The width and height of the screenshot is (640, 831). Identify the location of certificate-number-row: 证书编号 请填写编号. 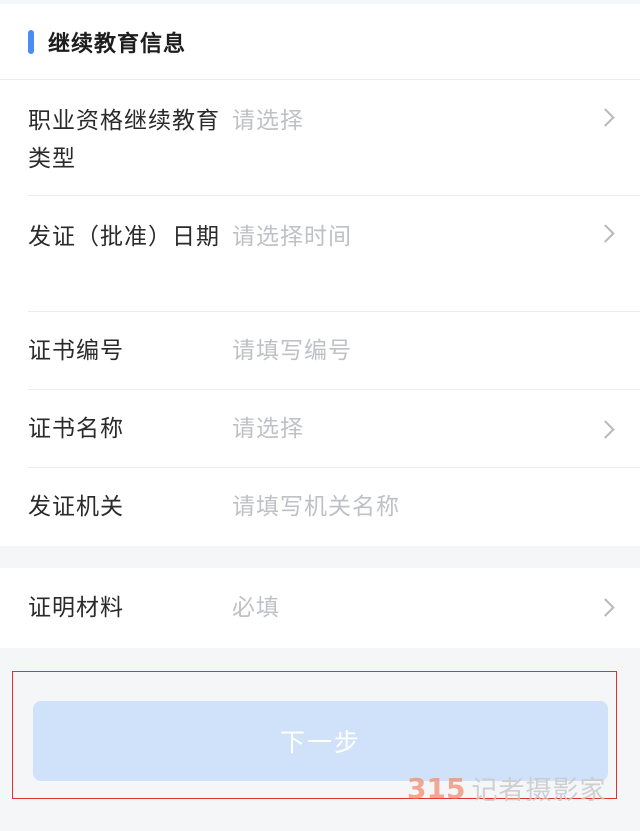
(334, 351).